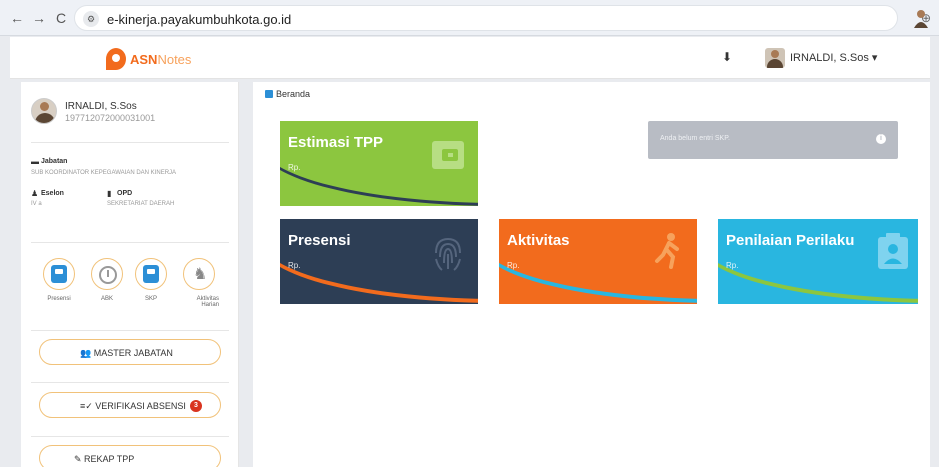 The image size is (939, 467). I want to click on estimasi-tpp-card: Estimasi TPP Rp., so click(379, 163).